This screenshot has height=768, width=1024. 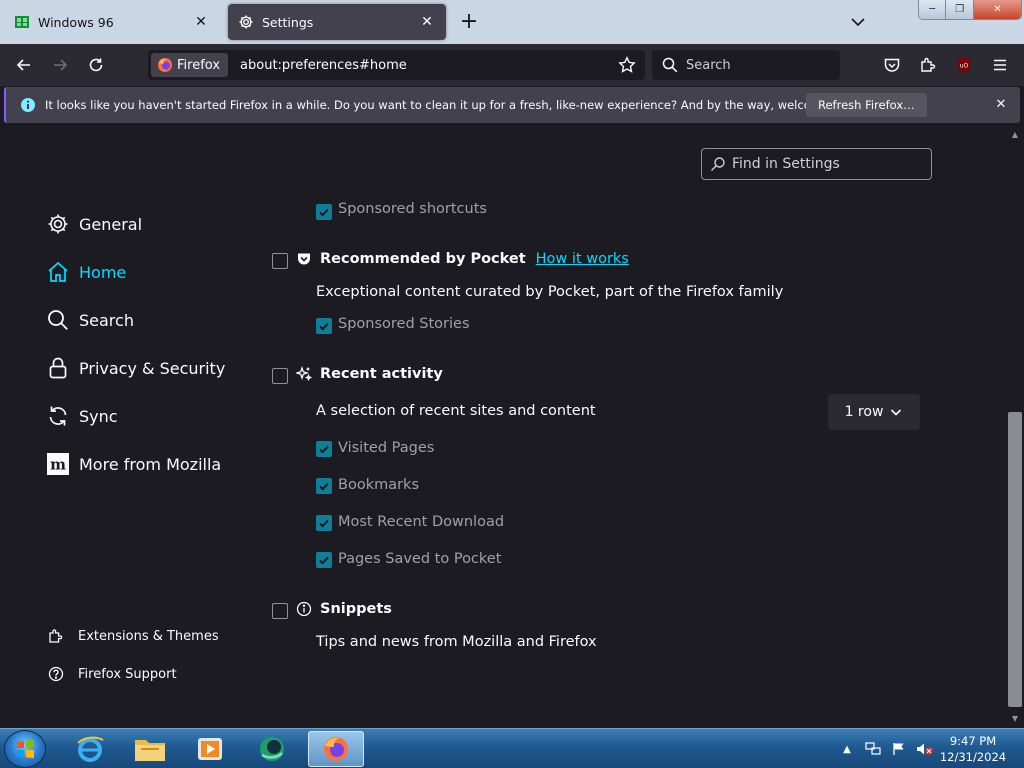 I want to click on sync-icon, so click(x=58, y=416).